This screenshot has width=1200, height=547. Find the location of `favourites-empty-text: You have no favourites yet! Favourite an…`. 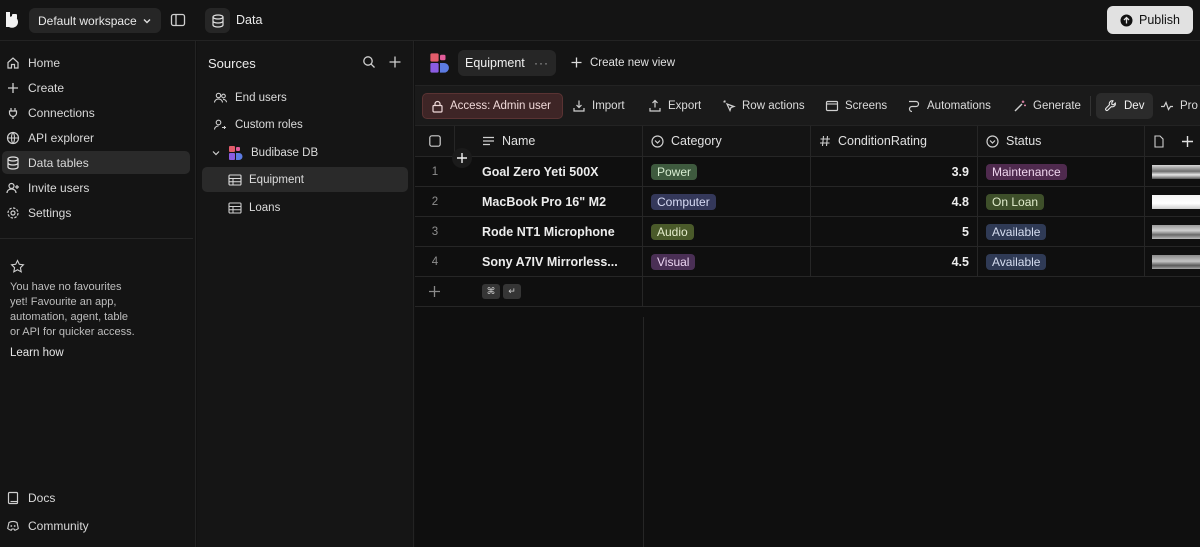

favourites-empty-text: You have no favourites yet! Favourite an… is located at coordinates (72, 309).